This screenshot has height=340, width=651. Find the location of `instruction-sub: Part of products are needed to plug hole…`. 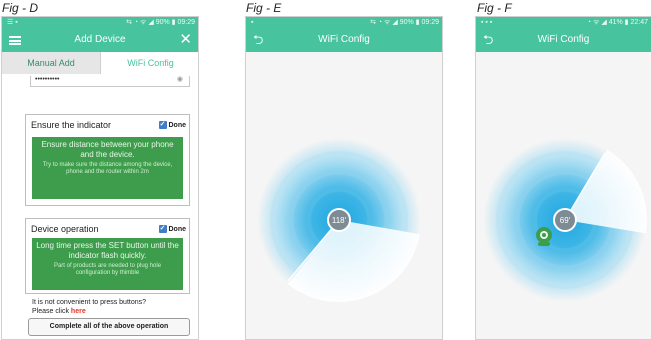

instruction-sub: Part of products are needed to plug hole… is located at coordinates (107, 269).